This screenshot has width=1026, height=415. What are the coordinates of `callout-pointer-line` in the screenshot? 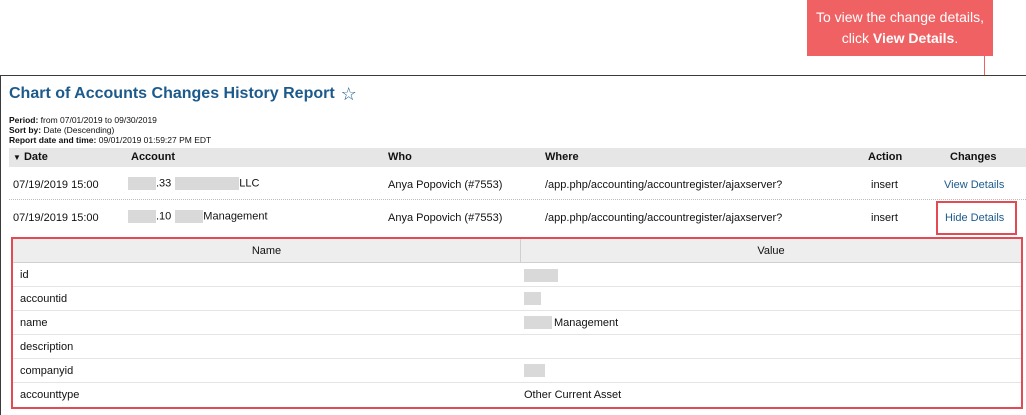 It's located at (984, 65).